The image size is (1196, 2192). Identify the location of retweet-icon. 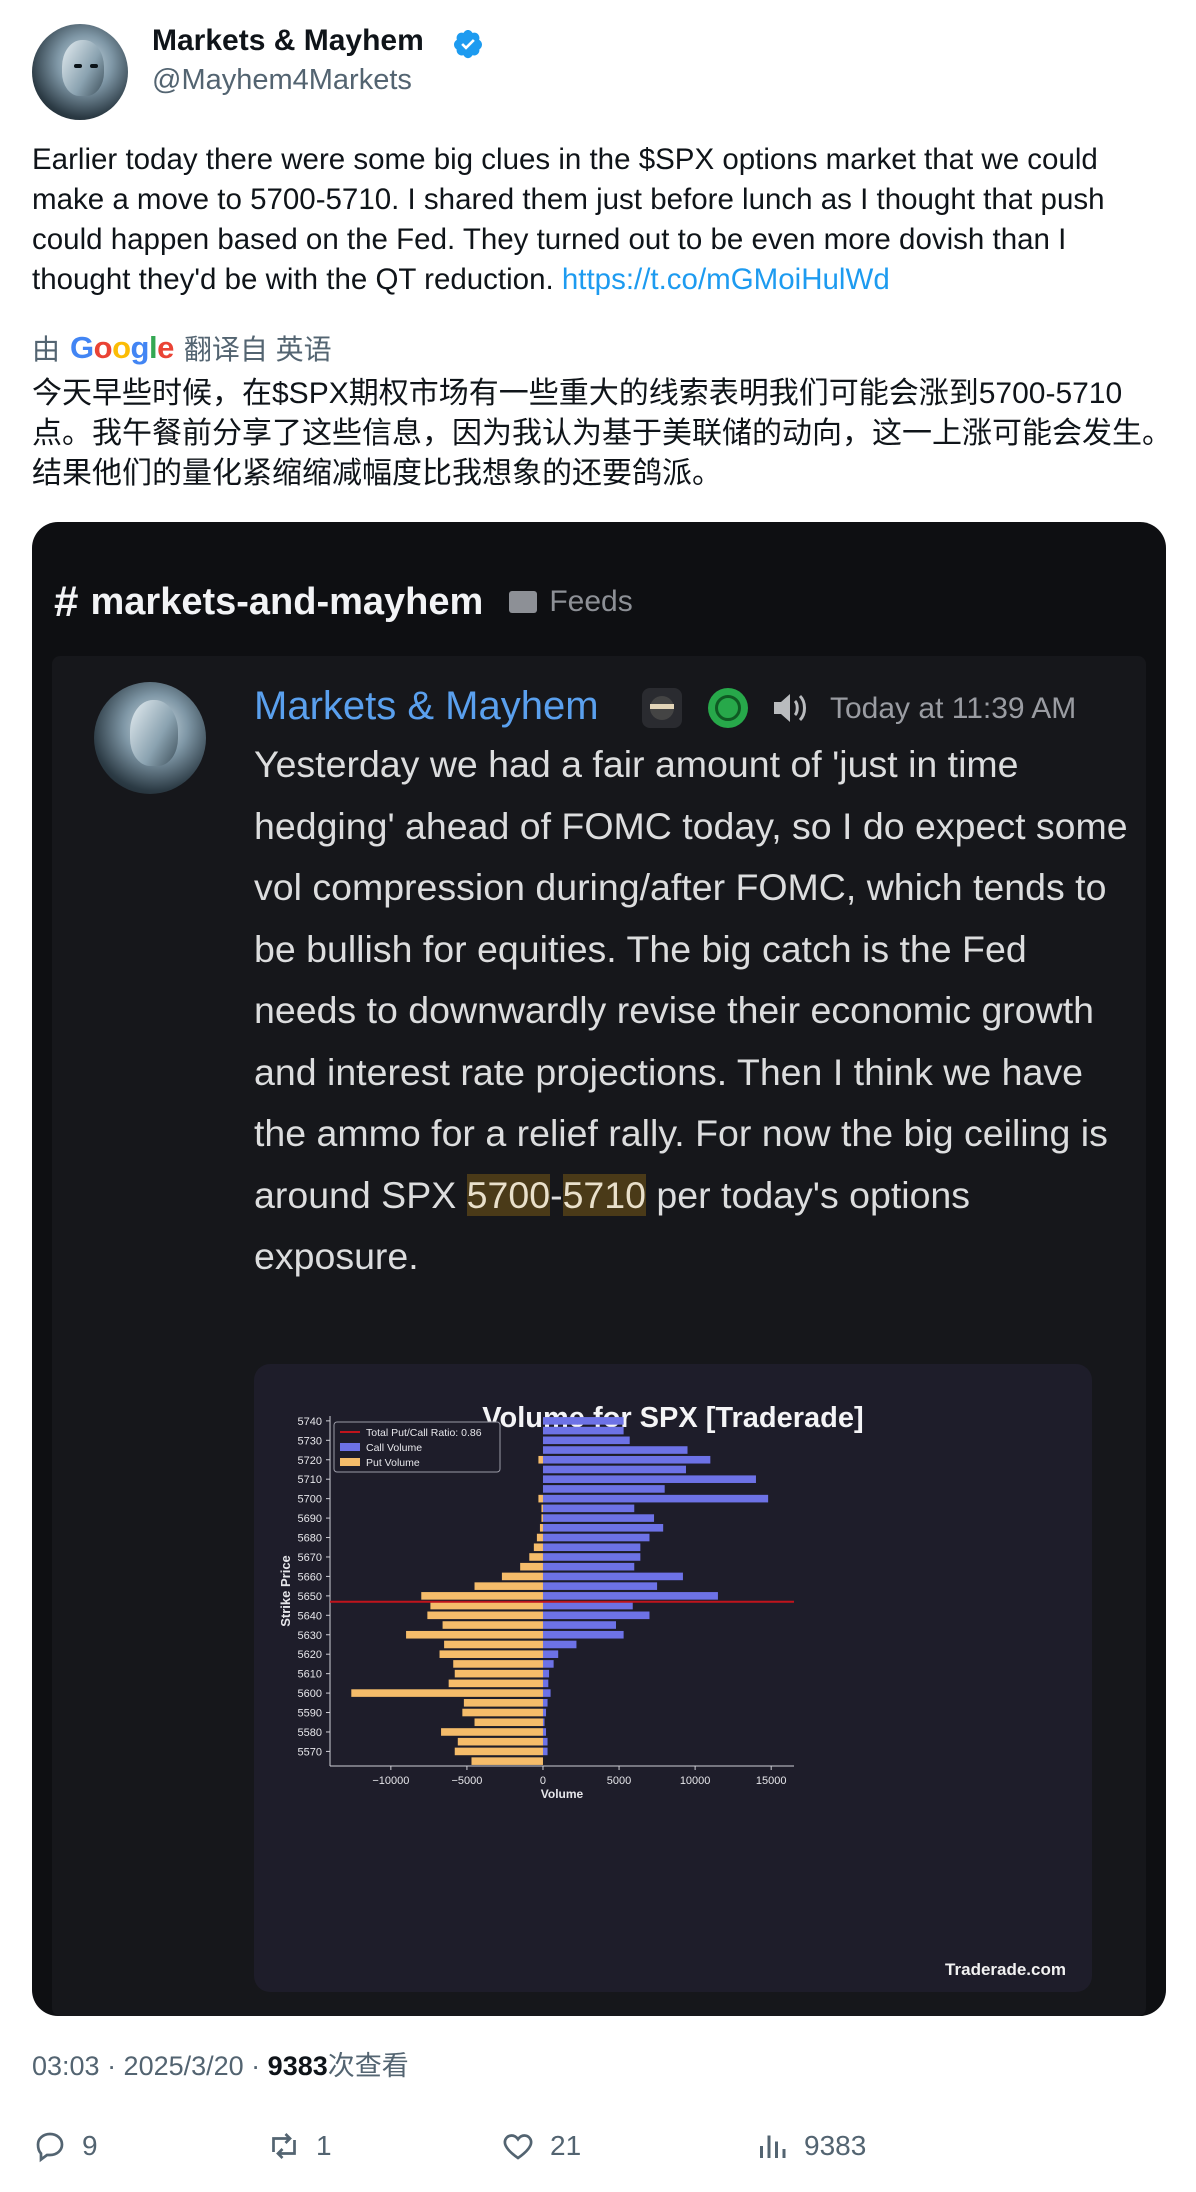
(284, 2146).